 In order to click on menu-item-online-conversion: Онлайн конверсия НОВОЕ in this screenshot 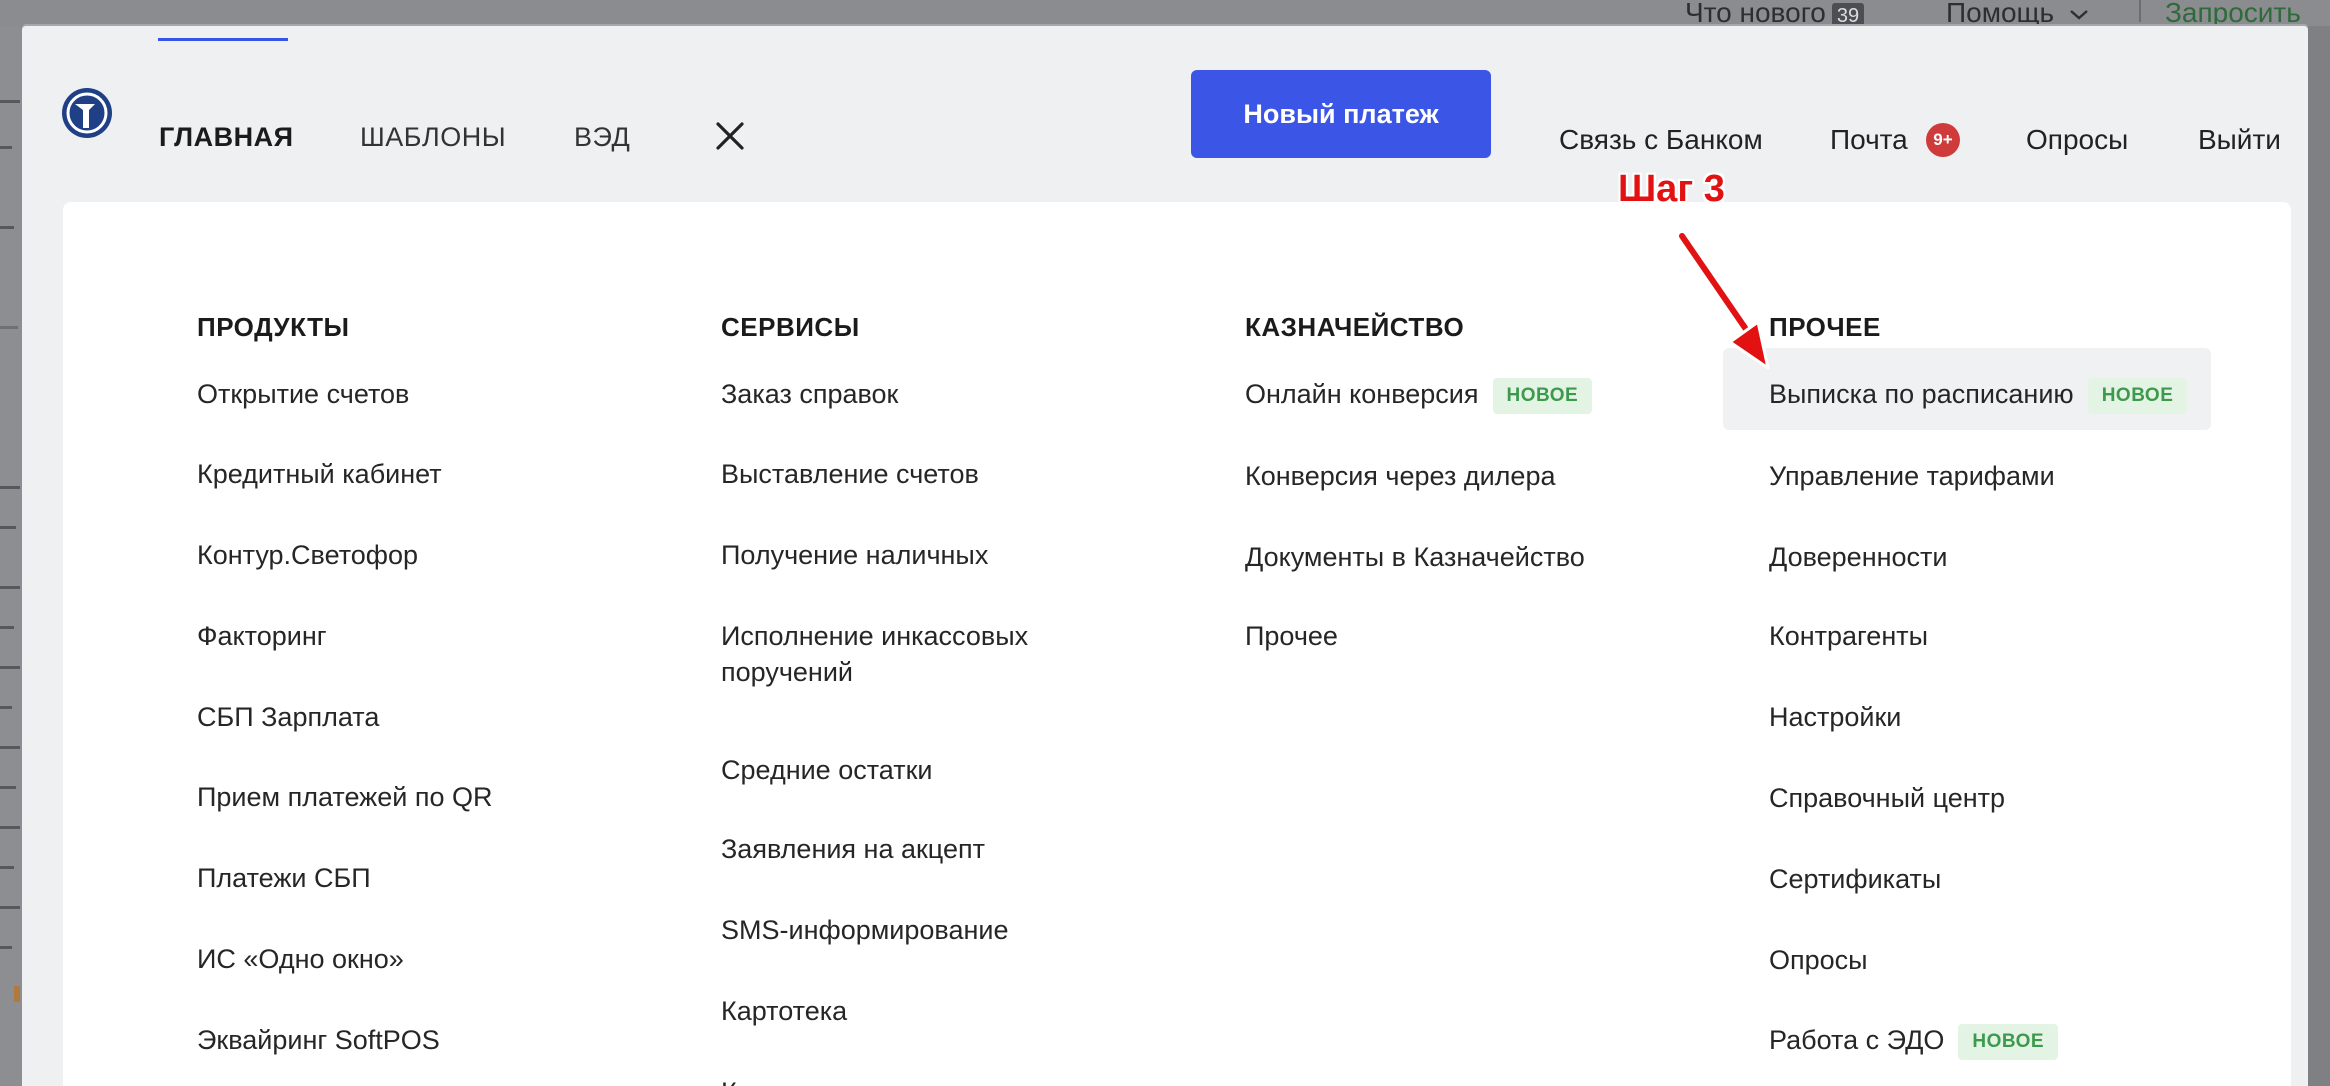, I will do `click(1419, 395)`.